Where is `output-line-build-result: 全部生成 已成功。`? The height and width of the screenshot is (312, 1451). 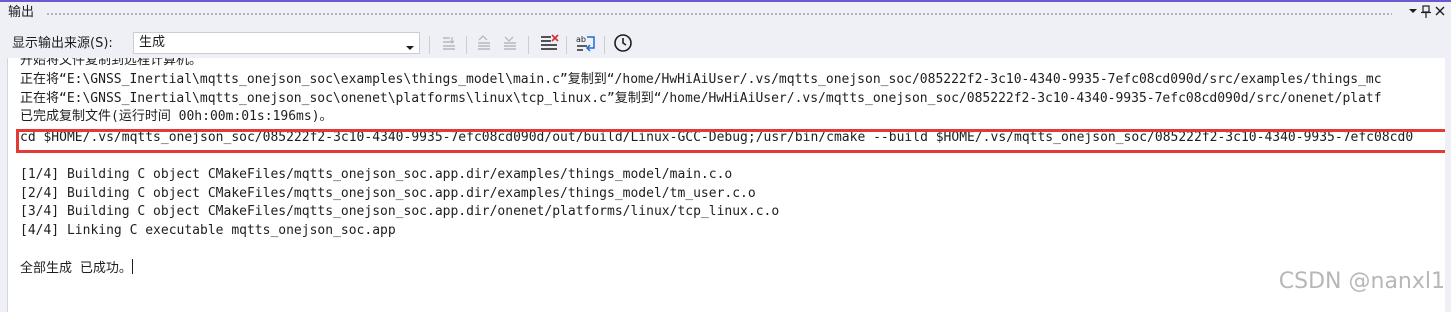
output-line-build-result: 全部生成 已成功。 is located at coordinates (76, 268).